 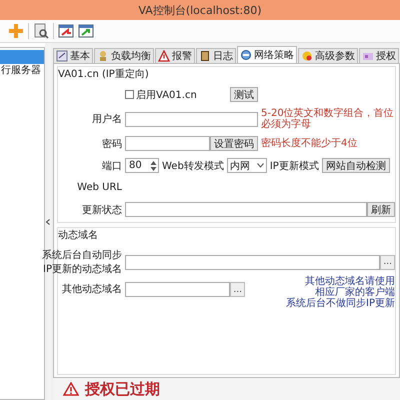 What do you see at coordinates (379, 55) in the screenshot?
I see `tab: 授权` at bounding box center [379, 55].